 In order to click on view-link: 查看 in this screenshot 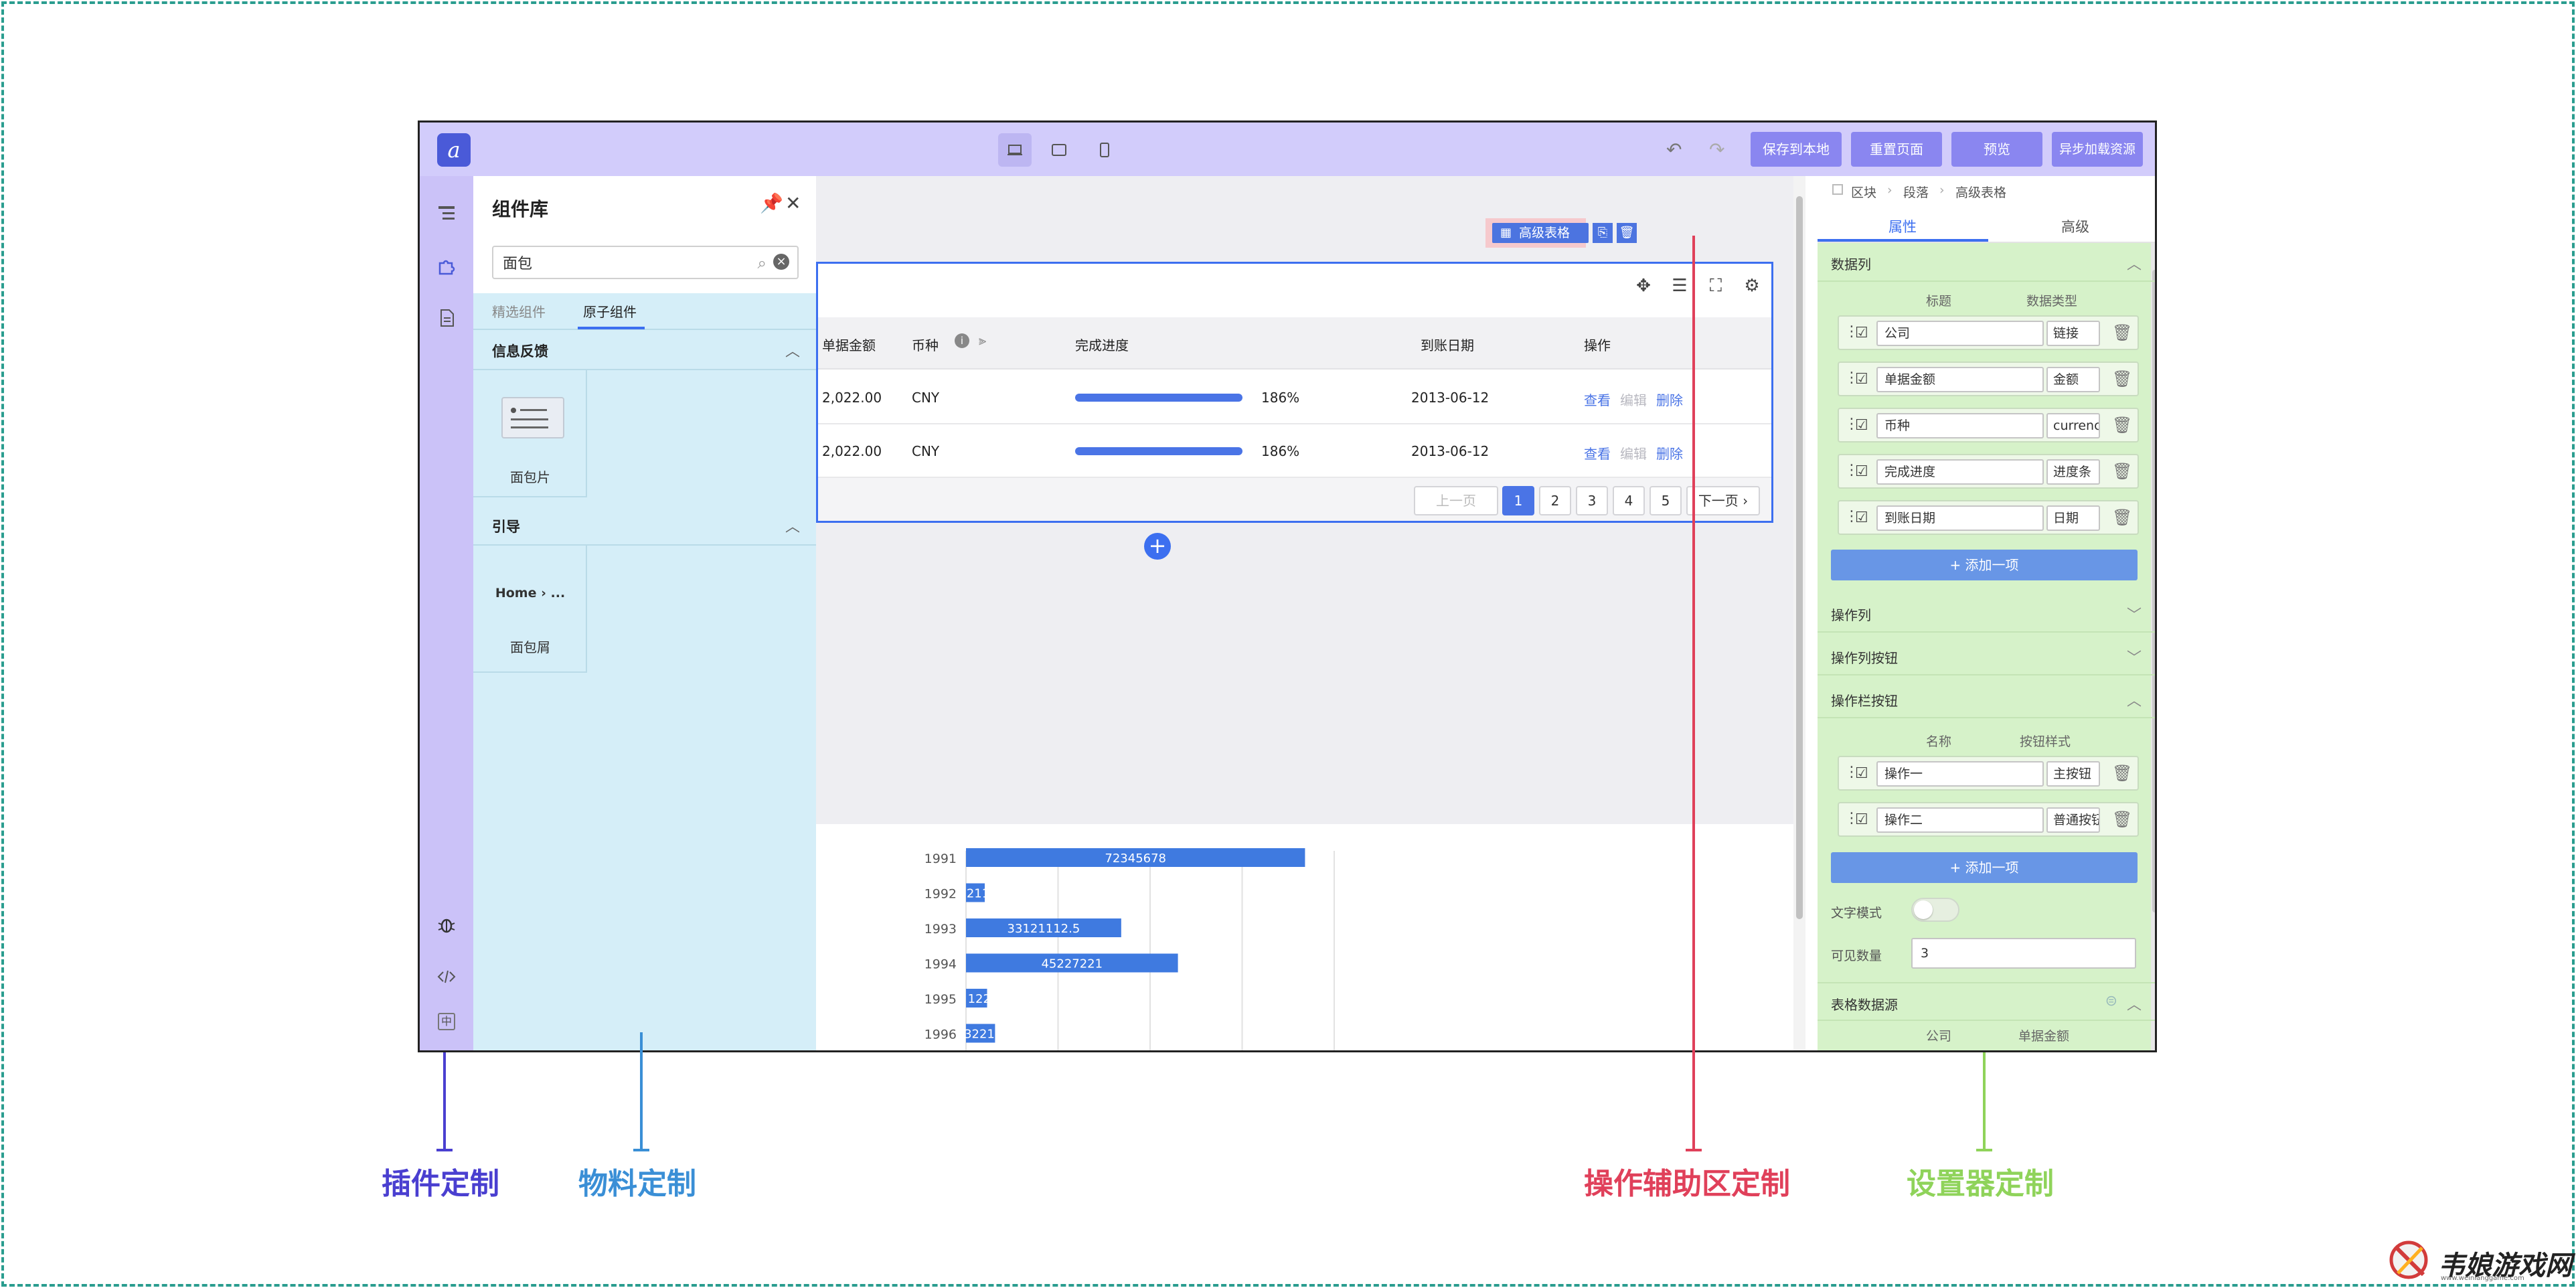, I will do `click(1598, 399)`.